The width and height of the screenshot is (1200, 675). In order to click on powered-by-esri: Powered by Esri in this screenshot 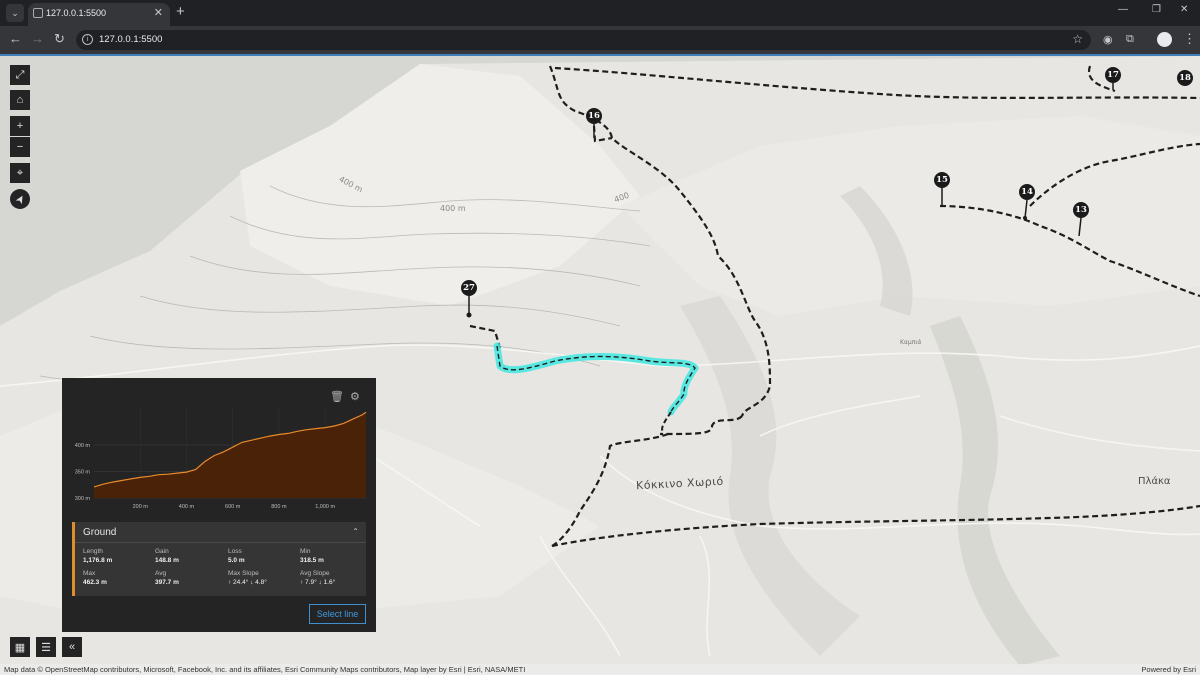, I will do `click(1168, 669)`.